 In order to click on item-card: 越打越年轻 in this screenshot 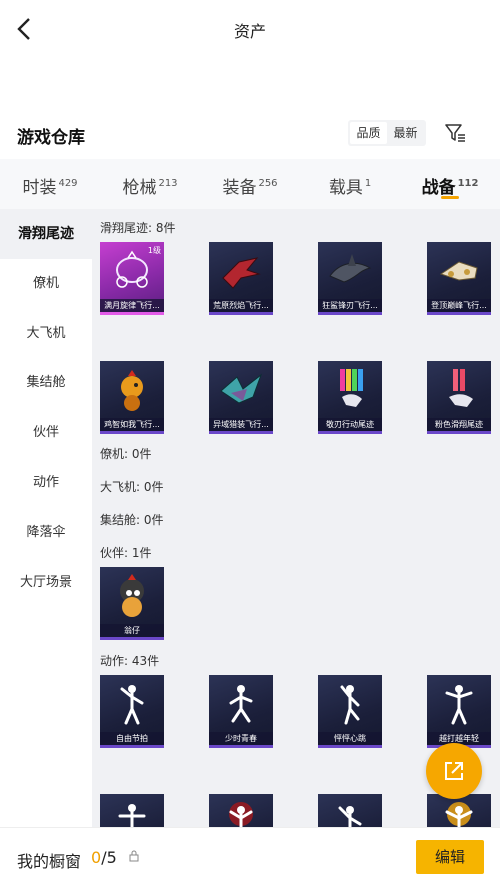, I will do `click(459, 711)`.